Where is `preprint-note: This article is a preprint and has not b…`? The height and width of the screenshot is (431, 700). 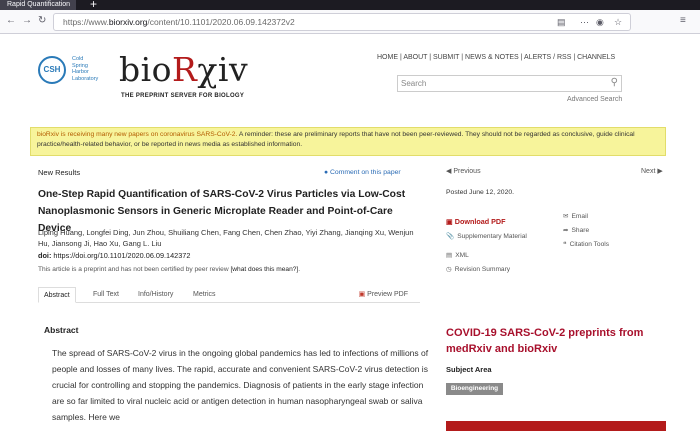
preprint-note: This article is a preprint and has not b… is located at coordinates (169, 269).